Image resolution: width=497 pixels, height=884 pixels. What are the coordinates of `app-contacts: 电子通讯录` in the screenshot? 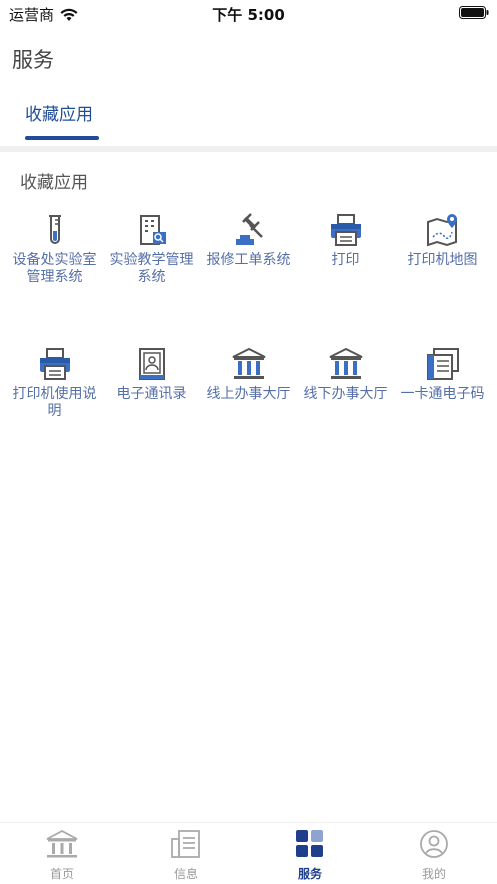 It's located at (151, 374).